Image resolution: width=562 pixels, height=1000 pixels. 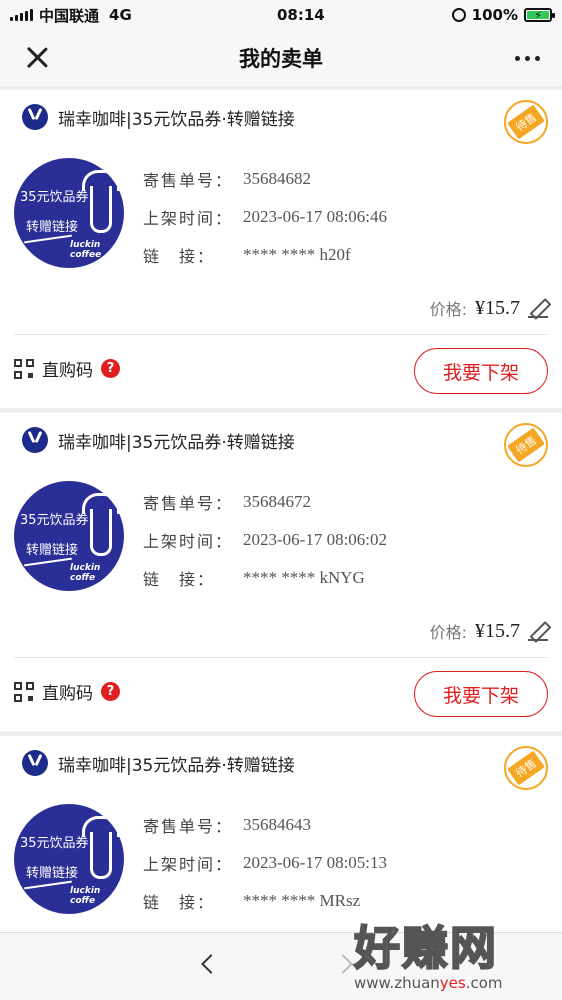 I want to click on page-title: 我的卖单, so click(x=281, y=59).